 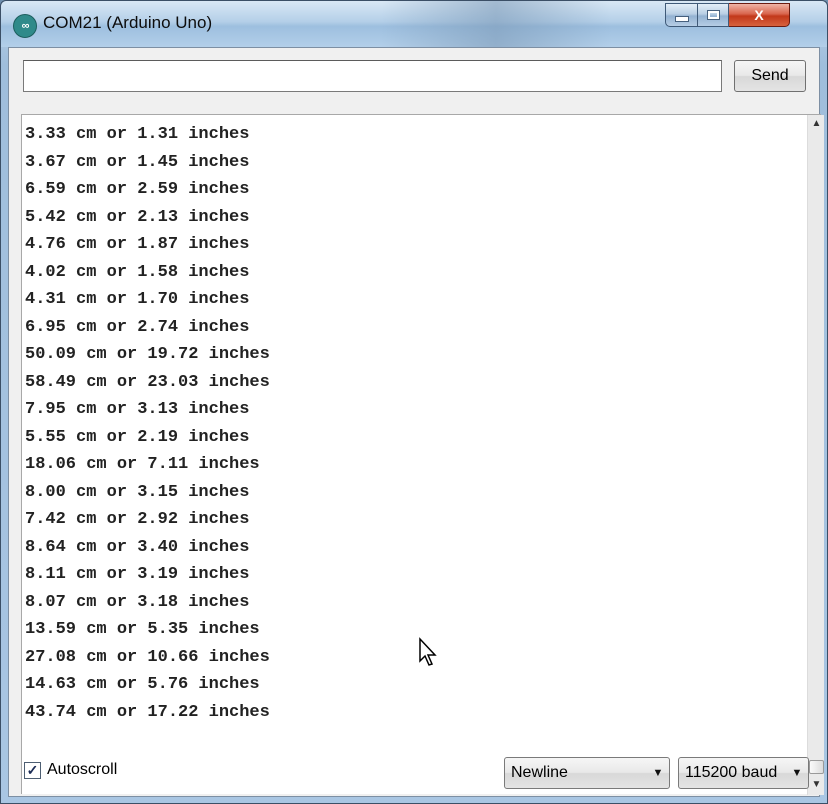 What do you see at coordinates (142, 684) in the screenshot?
I see `serial-output-line: 14.63 cm or 5.76 inches` at bounding box center [142, 684].